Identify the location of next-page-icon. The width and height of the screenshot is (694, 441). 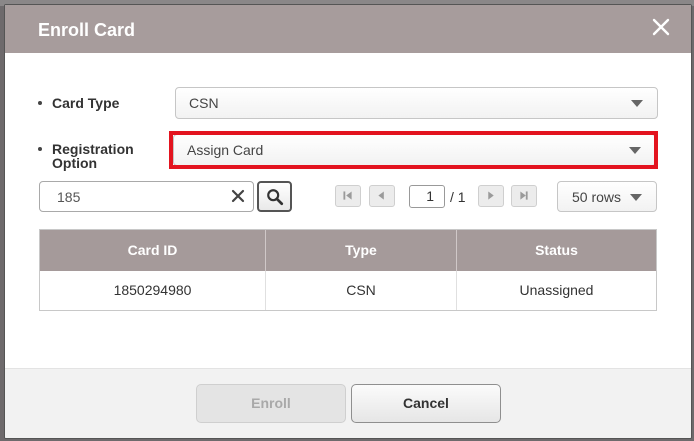
(491, 195).